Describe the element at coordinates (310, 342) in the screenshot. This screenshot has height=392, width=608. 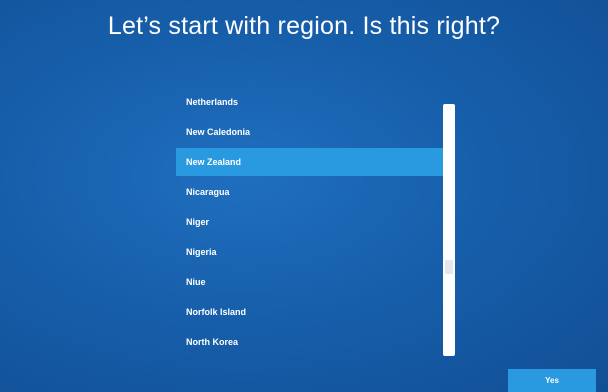
I see `list-item-north-korea: North Korea` at that location.